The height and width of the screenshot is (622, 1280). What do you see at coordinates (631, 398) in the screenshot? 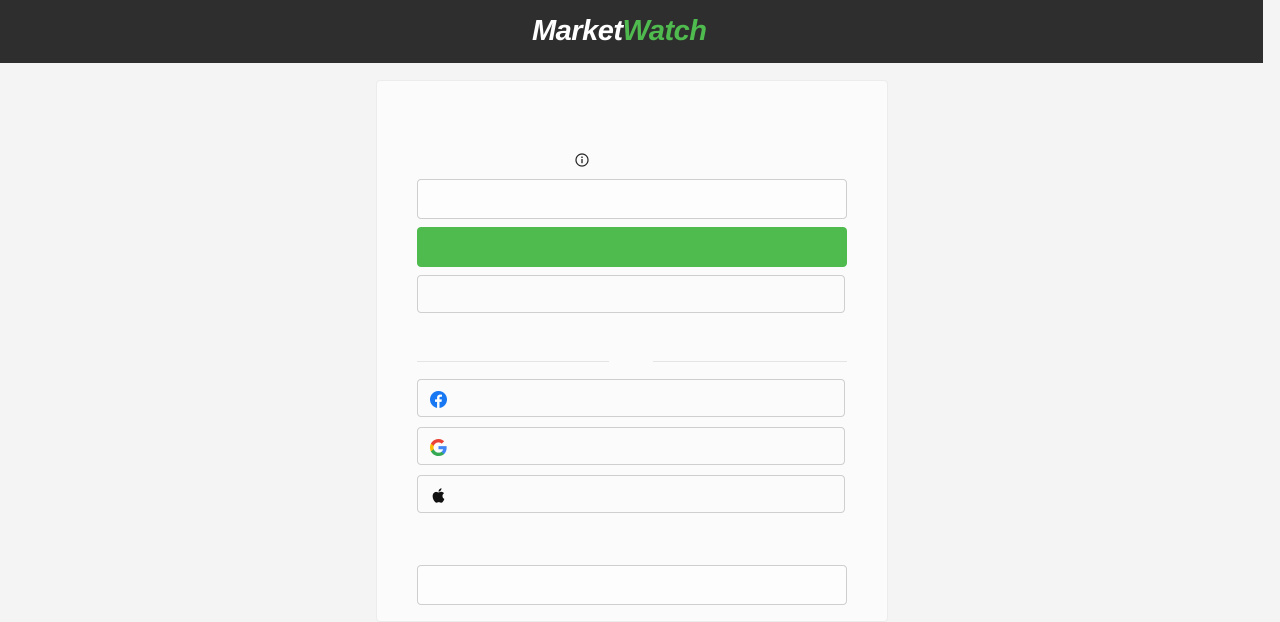
I see `facebook-sign-in-button` at bounding box center [631, 398].